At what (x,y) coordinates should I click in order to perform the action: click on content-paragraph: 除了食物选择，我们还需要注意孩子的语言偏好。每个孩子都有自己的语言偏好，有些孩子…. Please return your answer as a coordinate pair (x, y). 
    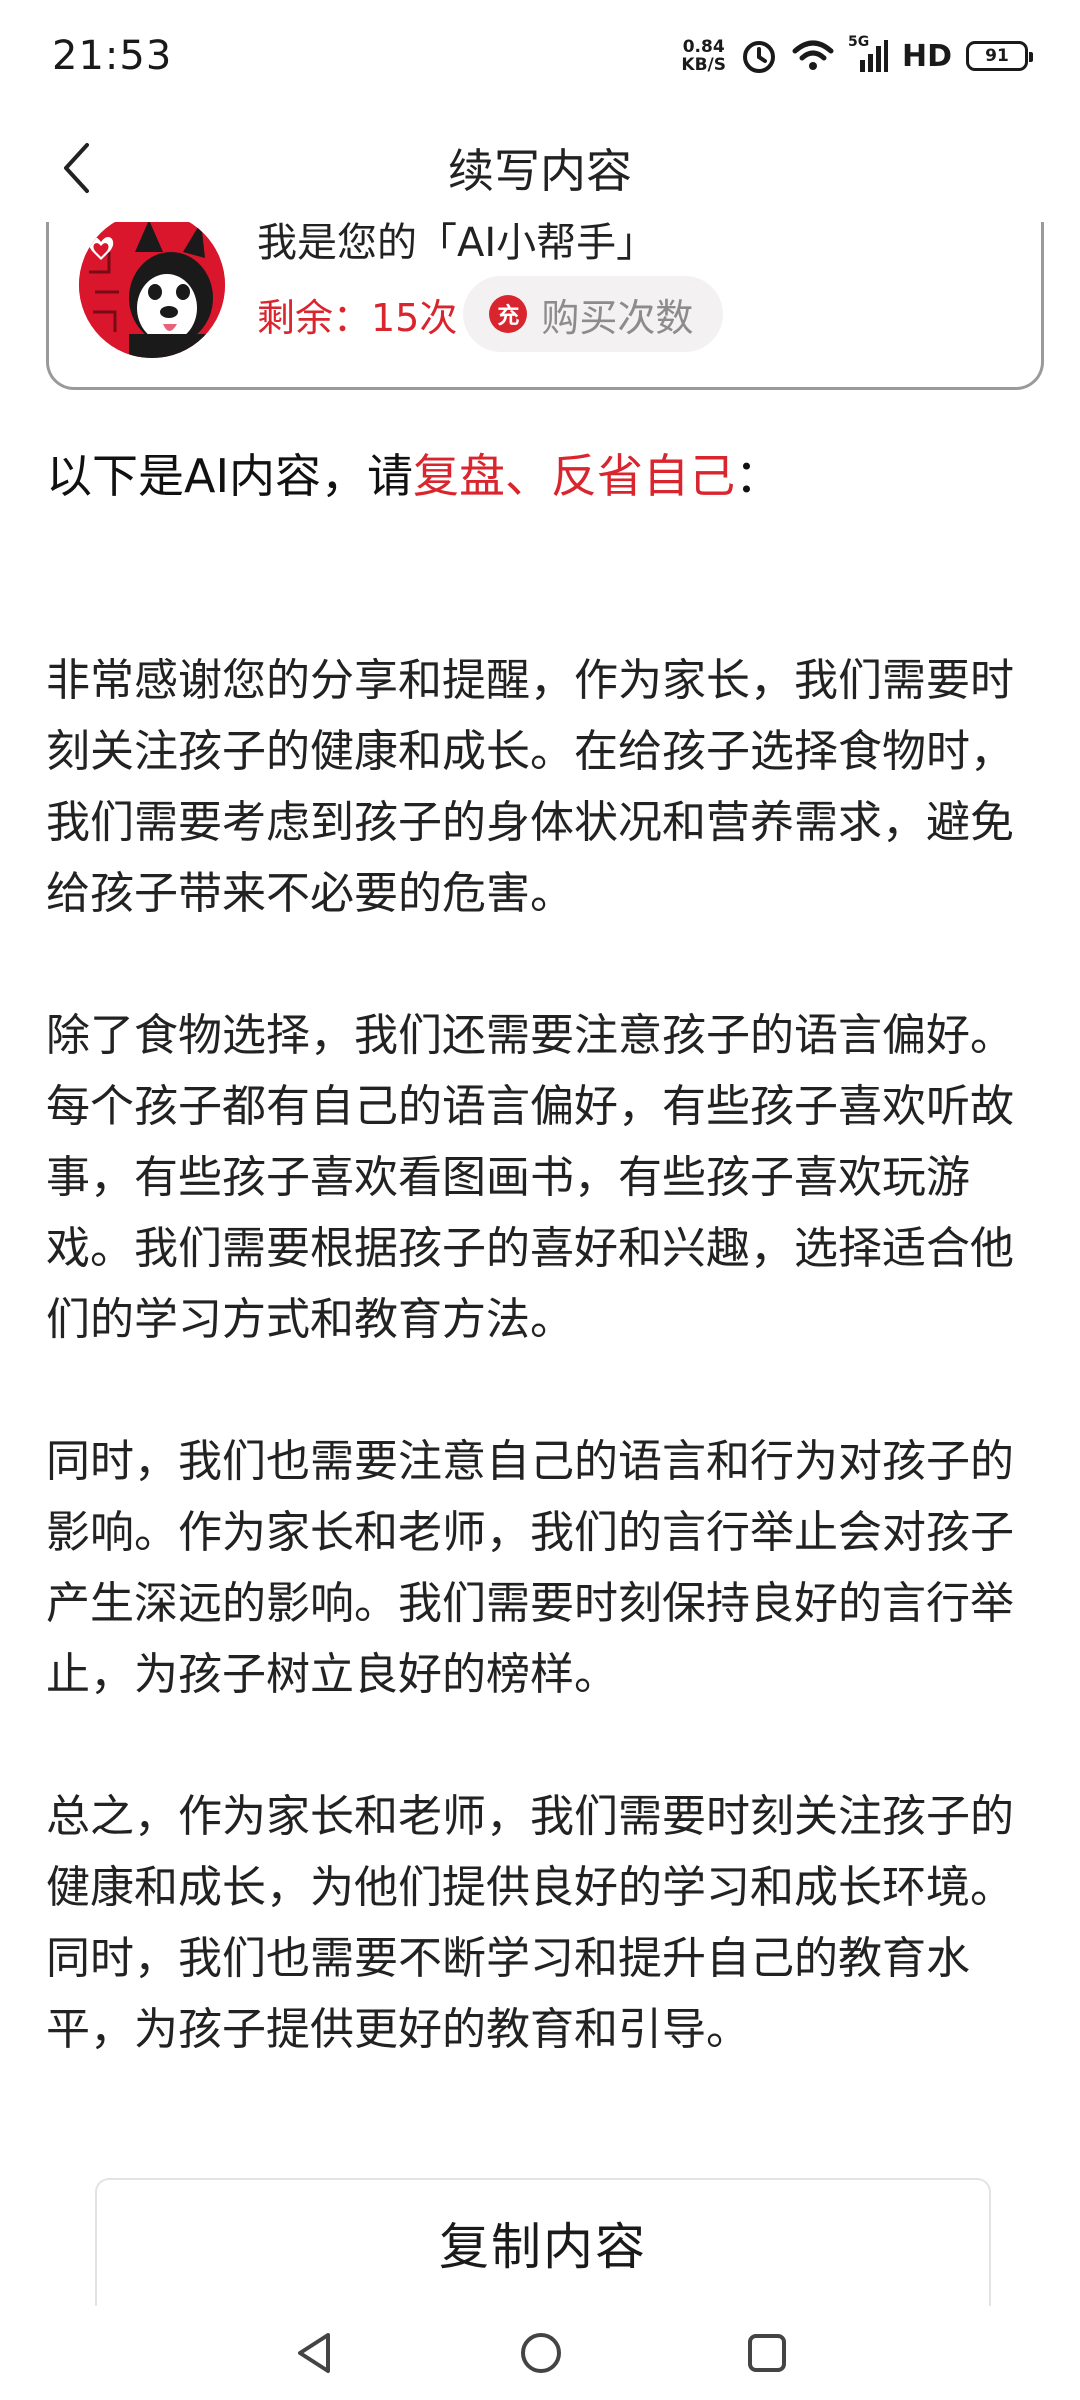
    Looking at the image, I should click on (530, 1177).